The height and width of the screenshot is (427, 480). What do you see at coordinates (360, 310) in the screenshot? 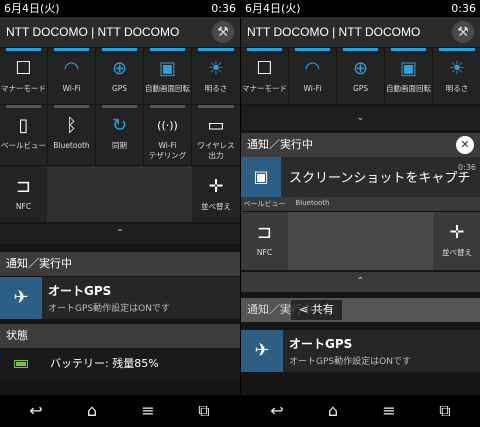
I see `ongoing-header-dimmed: 通知／実行中` at bounding box center [360, 310].